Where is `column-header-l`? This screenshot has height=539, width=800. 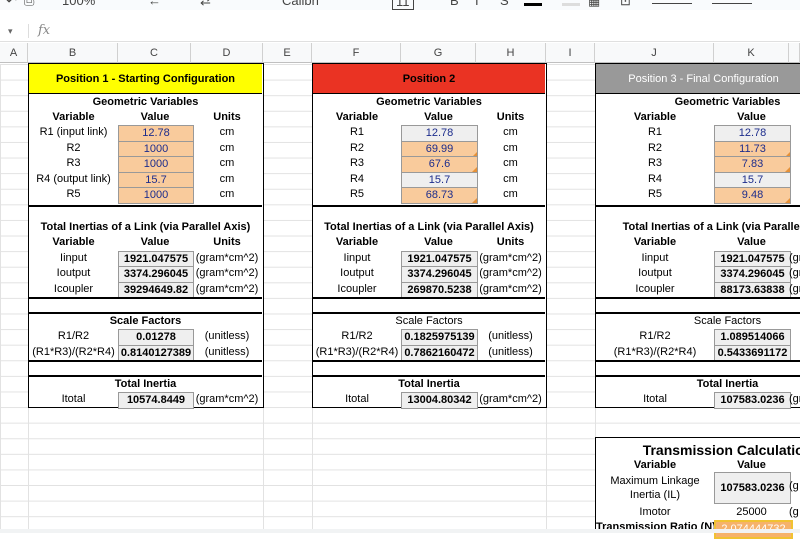
column-header-l is located at coordinates (794, 53).